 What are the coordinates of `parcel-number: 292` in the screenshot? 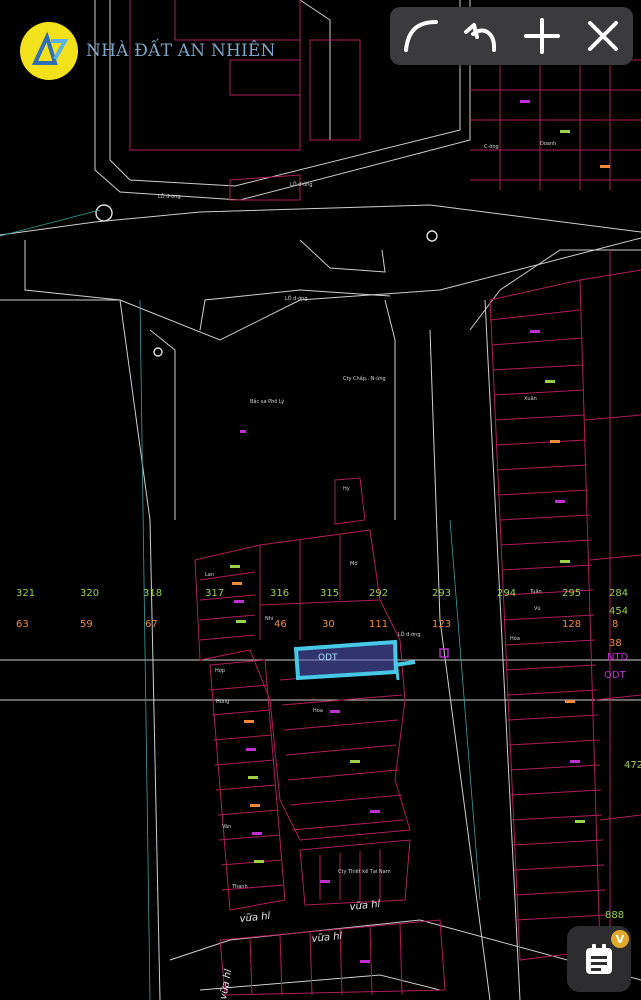 It's located at (378, 593).